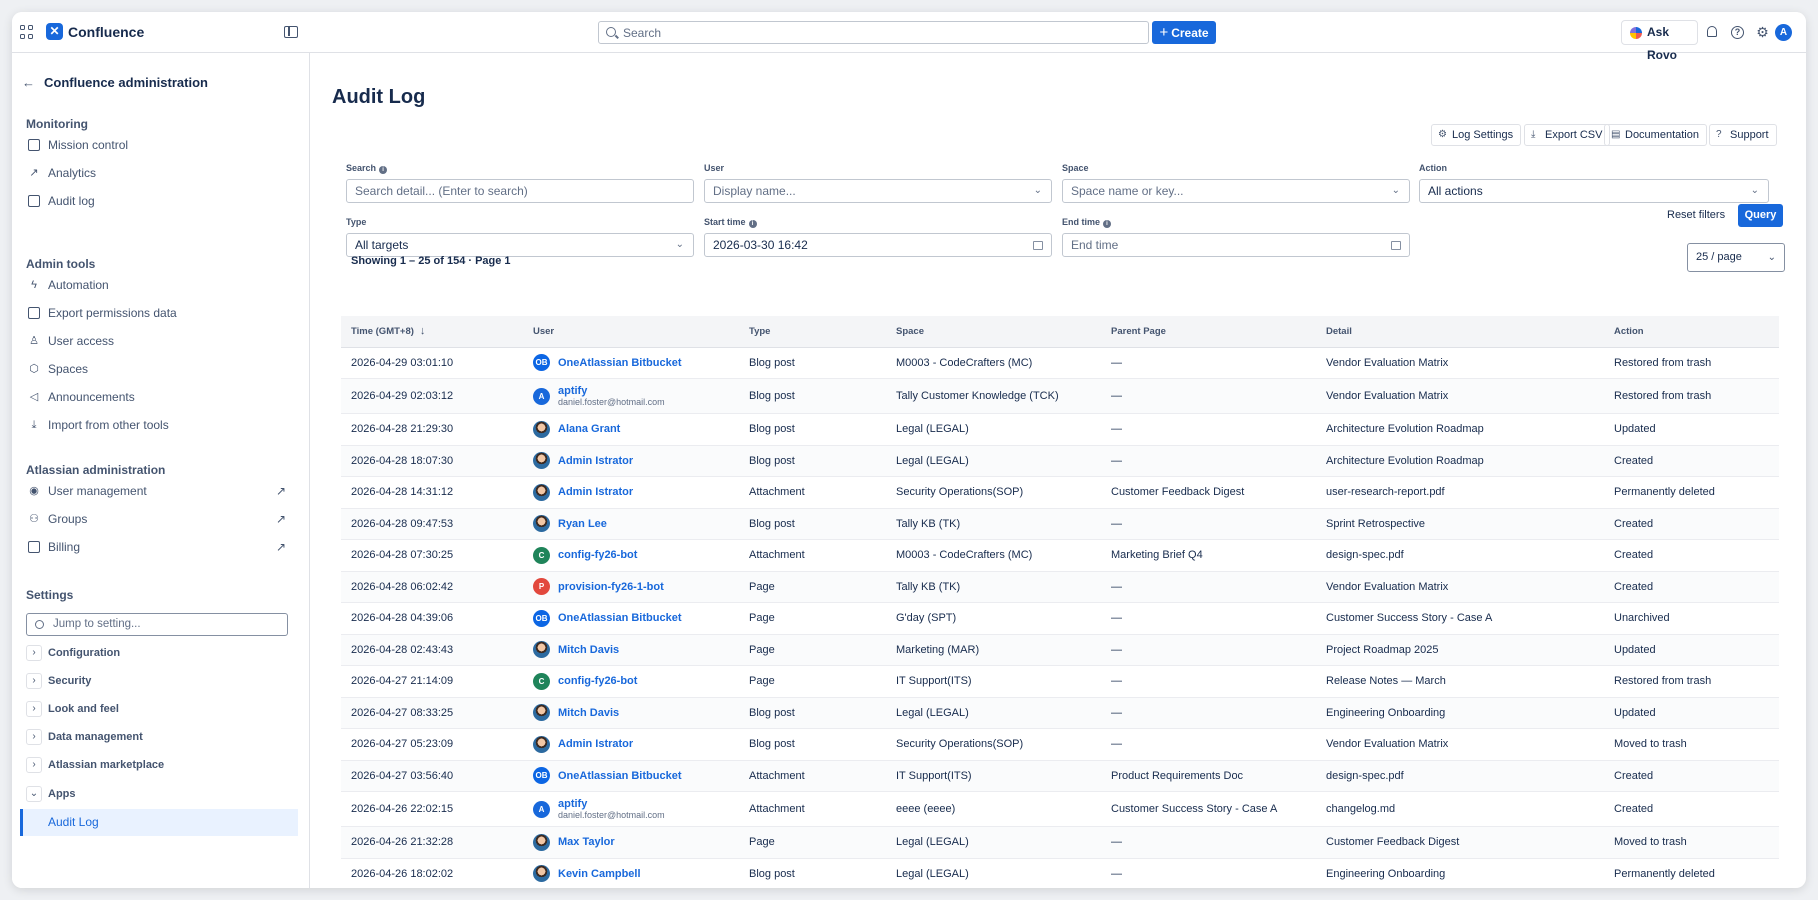 Image resolution: width=1818 pixels, height=900 pixels. I want to click on cell-parent-page: Customer Success Story - Case A, so click(1208, 809).